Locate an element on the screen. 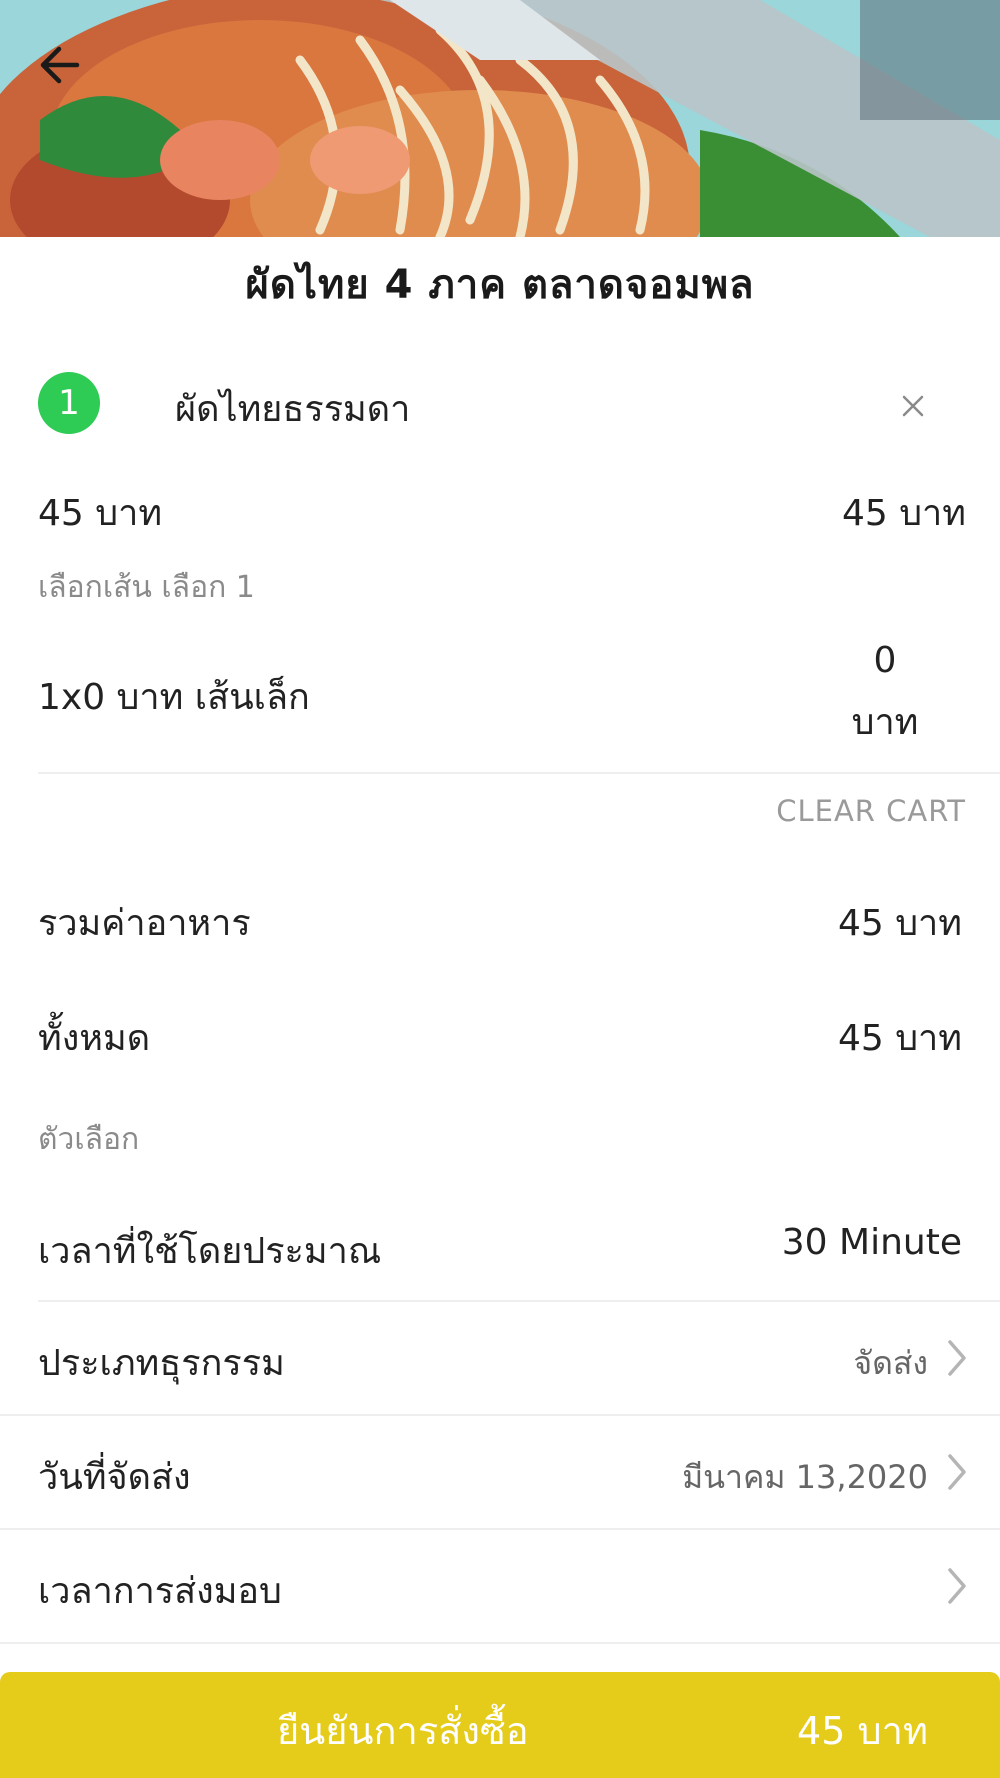 The height and width of the screenshot is (1778, 1000). option-detail: 1x0 บาท เส้นเล็ก is located at coordinates (174, 697).